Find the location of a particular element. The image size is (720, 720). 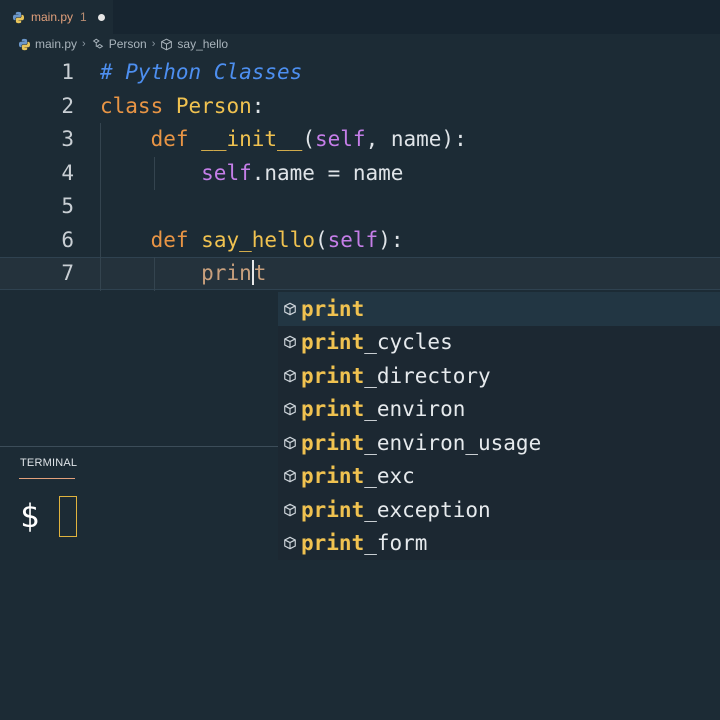

code-text: def __init__(self, name): is located at coordinates (283, 139).